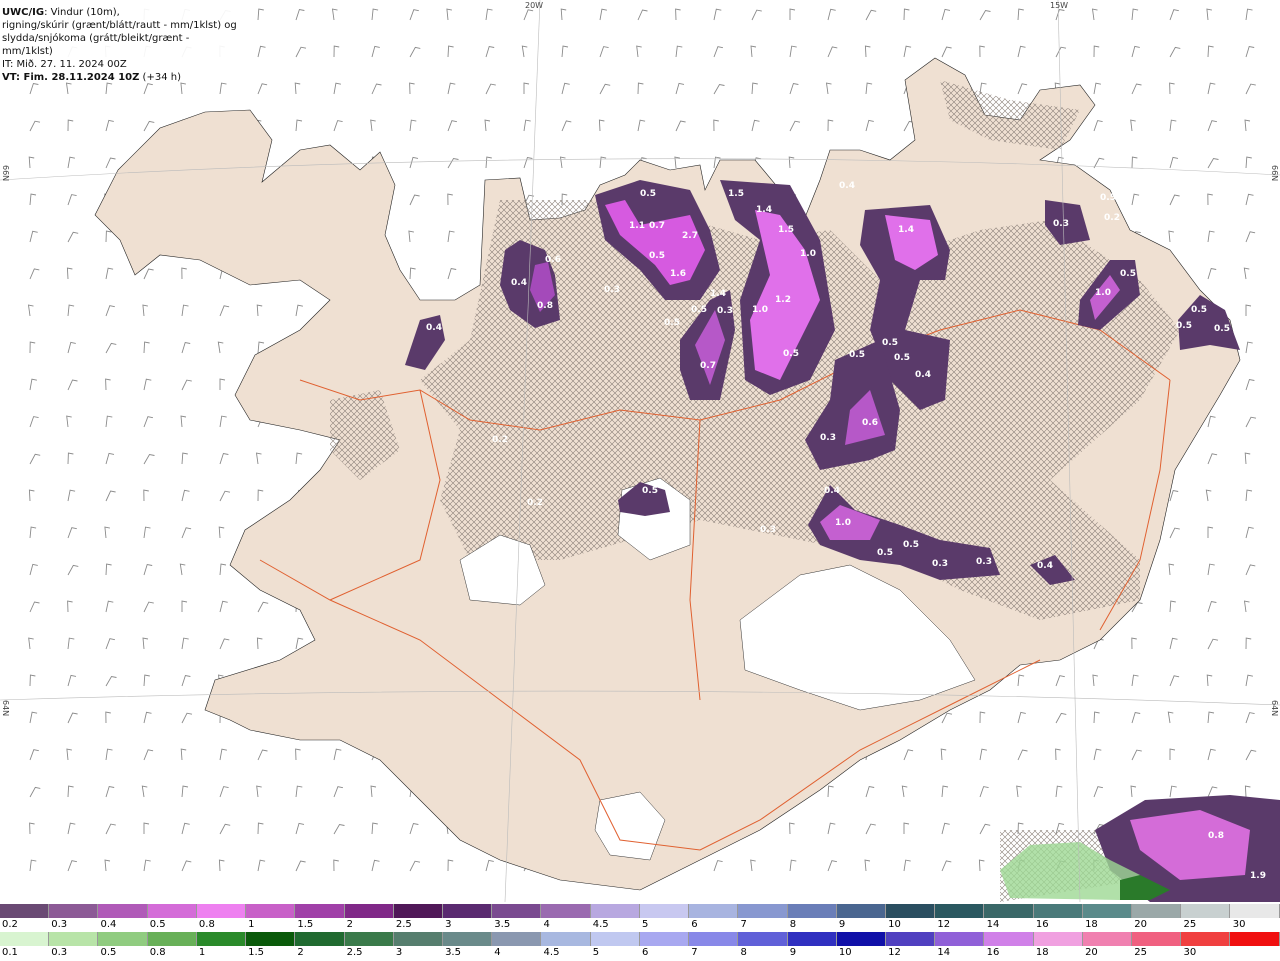 The height and width of the screenshot is (961, 1280). What do you see at coordinates (82, 12) in the screenshot?
I see `info-line1: : Vindur (10m),` at bounding box center [82, 12].